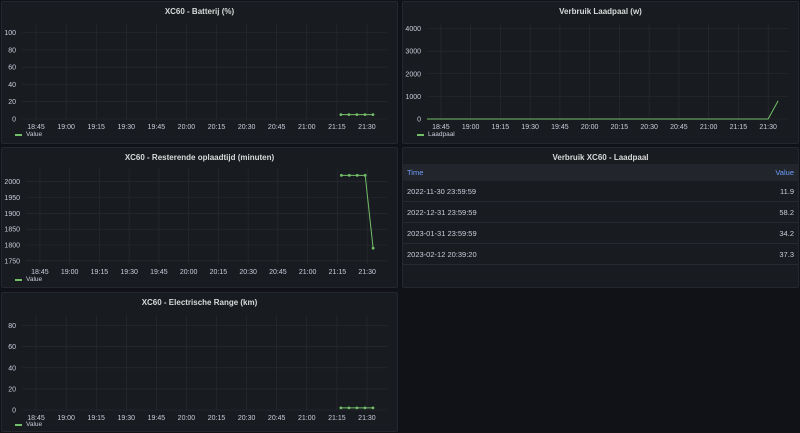 The image size is (800, 433). Describe the element at coordinates (747, 233) in the screenshot. I see `cell-value: 34.2` at that location.